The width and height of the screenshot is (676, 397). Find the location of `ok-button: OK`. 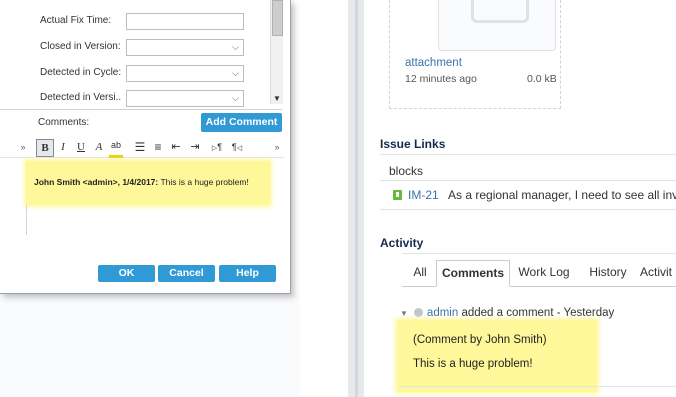

ok-button: OK is located at coordinates (126, 273).